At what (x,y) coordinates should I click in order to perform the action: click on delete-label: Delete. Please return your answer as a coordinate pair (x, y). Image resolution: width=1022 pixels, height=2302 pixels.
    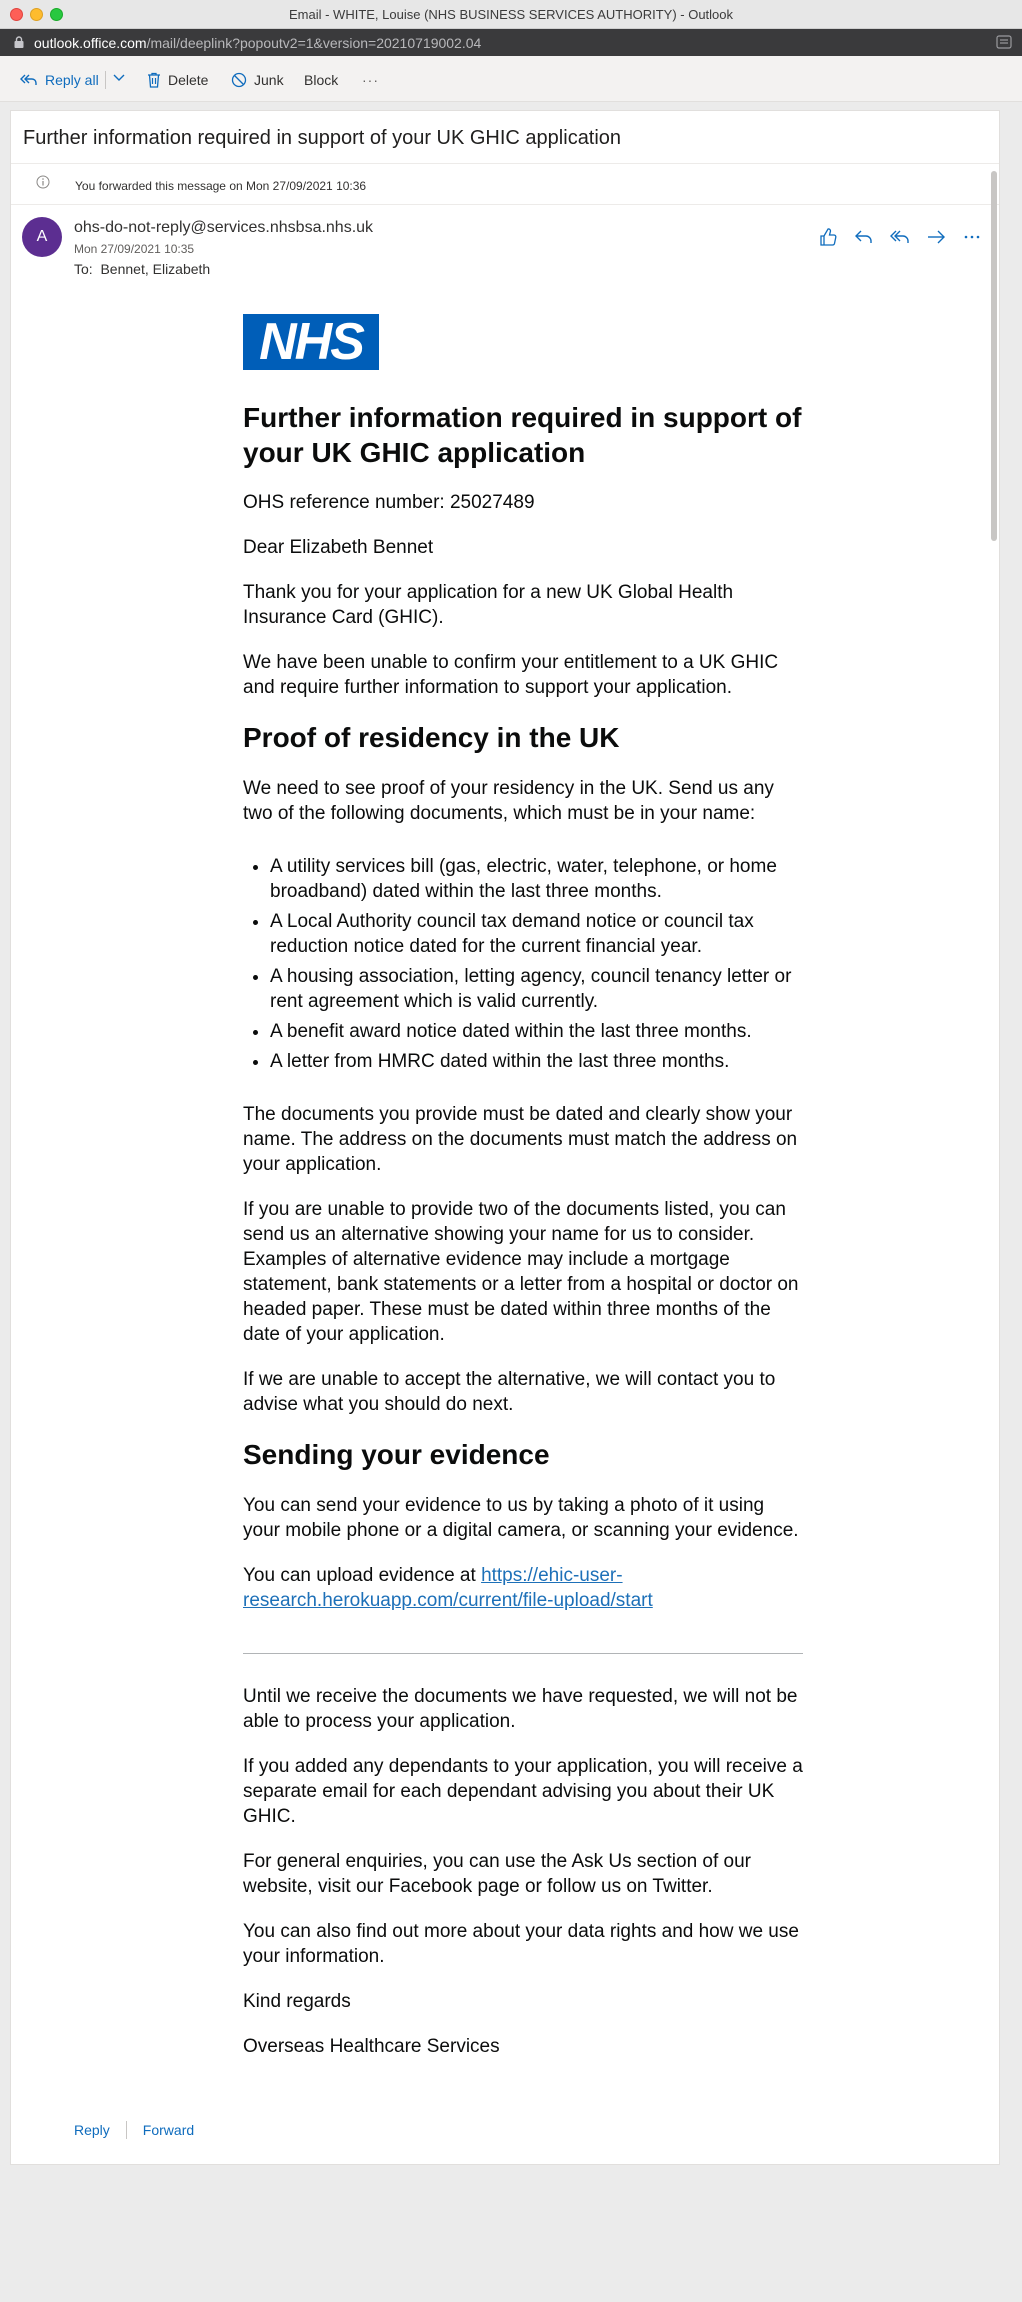
    Looking at the image, I should click on (188, 80).